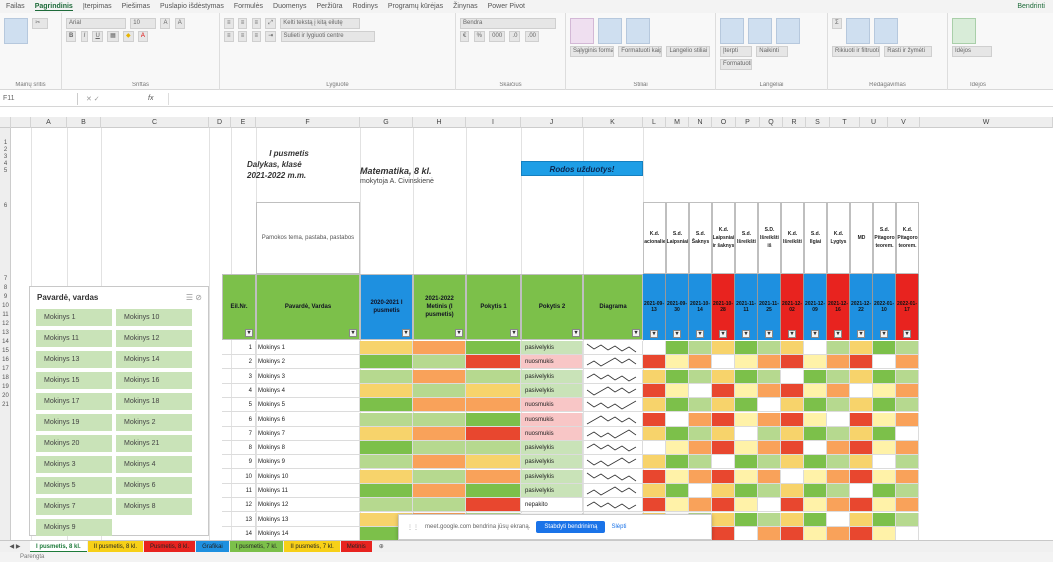 The width and height of the screenshot is (1053, 562). What do you see at coordinates (5, 297) in the screenshot?
I see `row-header-9: 9` at bounding box center [5, 297].